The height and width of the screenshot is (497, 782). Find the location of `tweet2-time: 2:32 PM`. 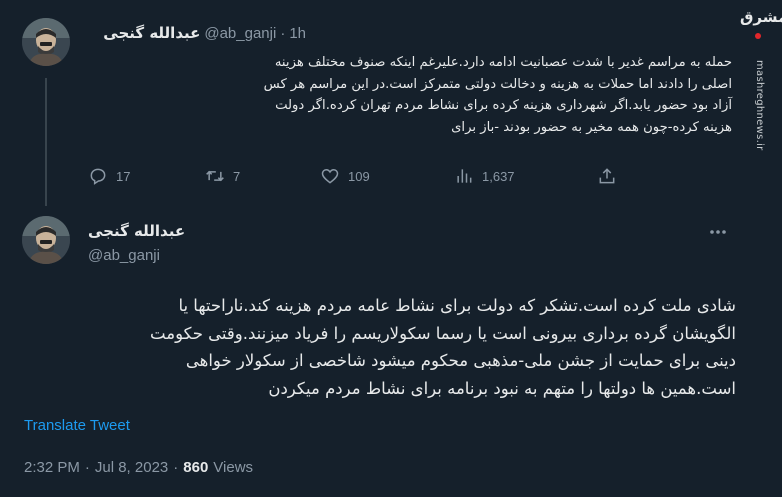

tweet2-time: 2:32 PM is located at coordinates (52, 467).